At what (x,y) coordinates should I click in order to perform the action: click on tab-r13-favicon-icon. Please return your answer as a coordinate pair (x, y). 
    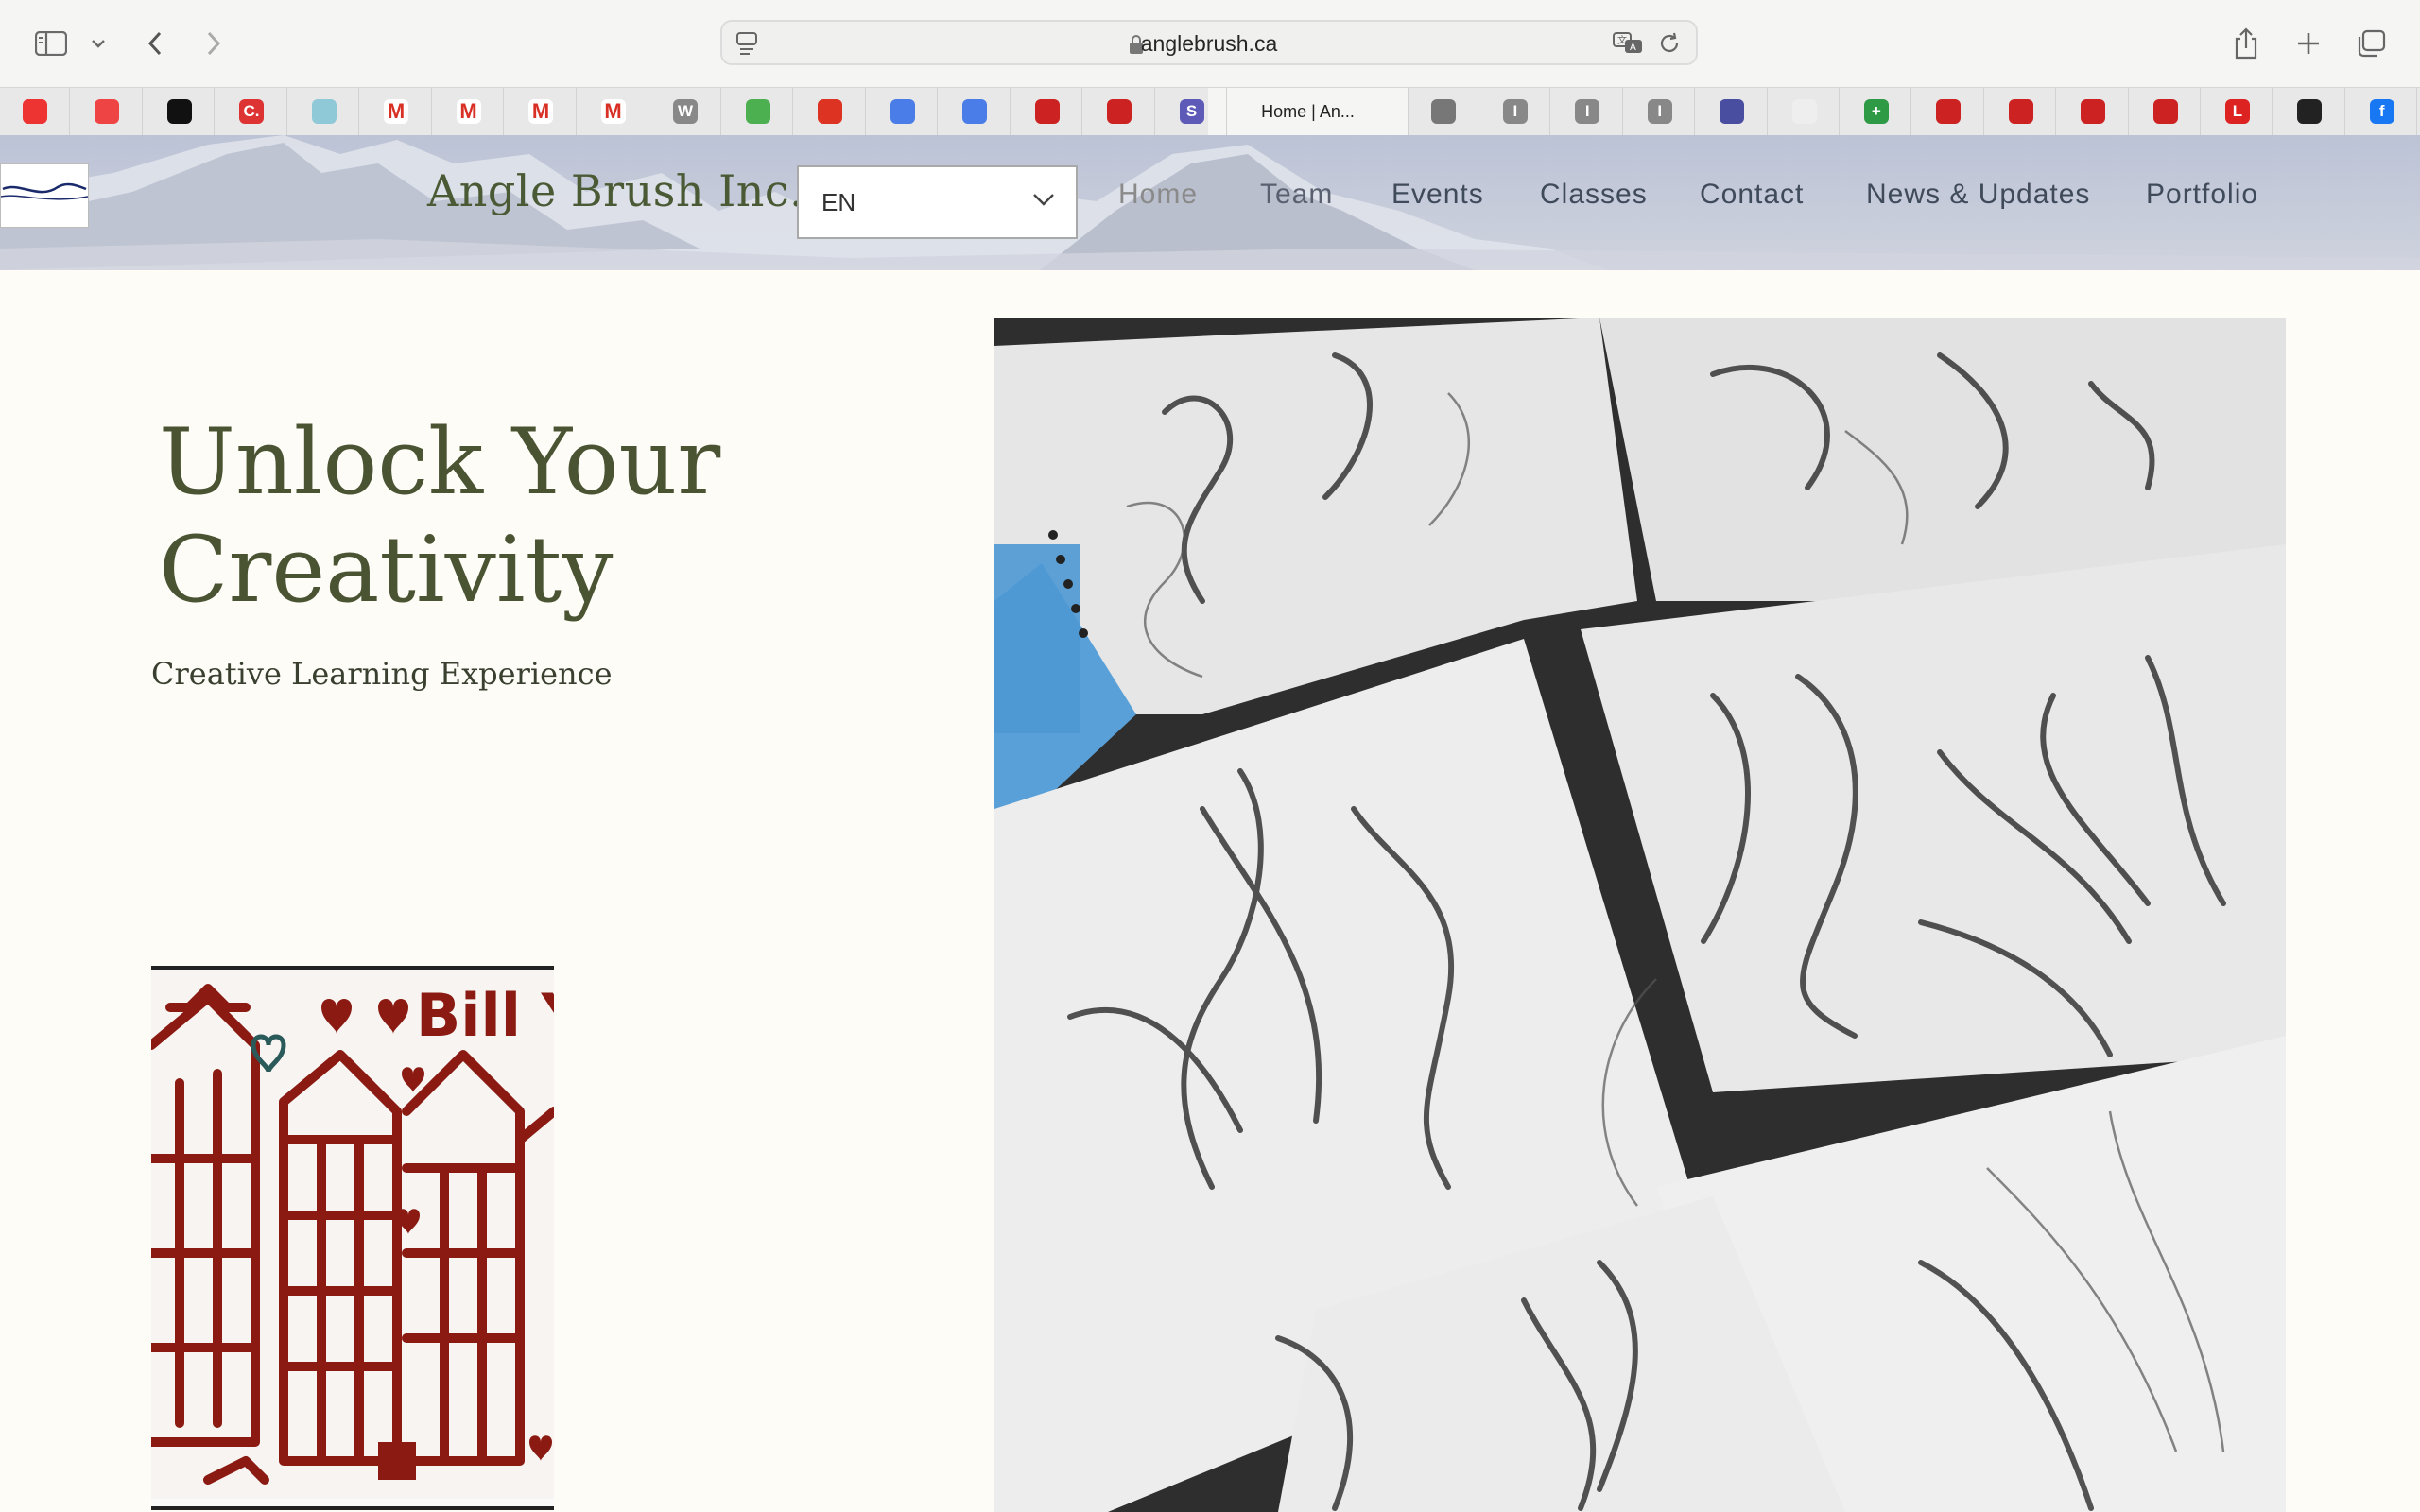
    Looking at the image, I should click on (2310, 111).